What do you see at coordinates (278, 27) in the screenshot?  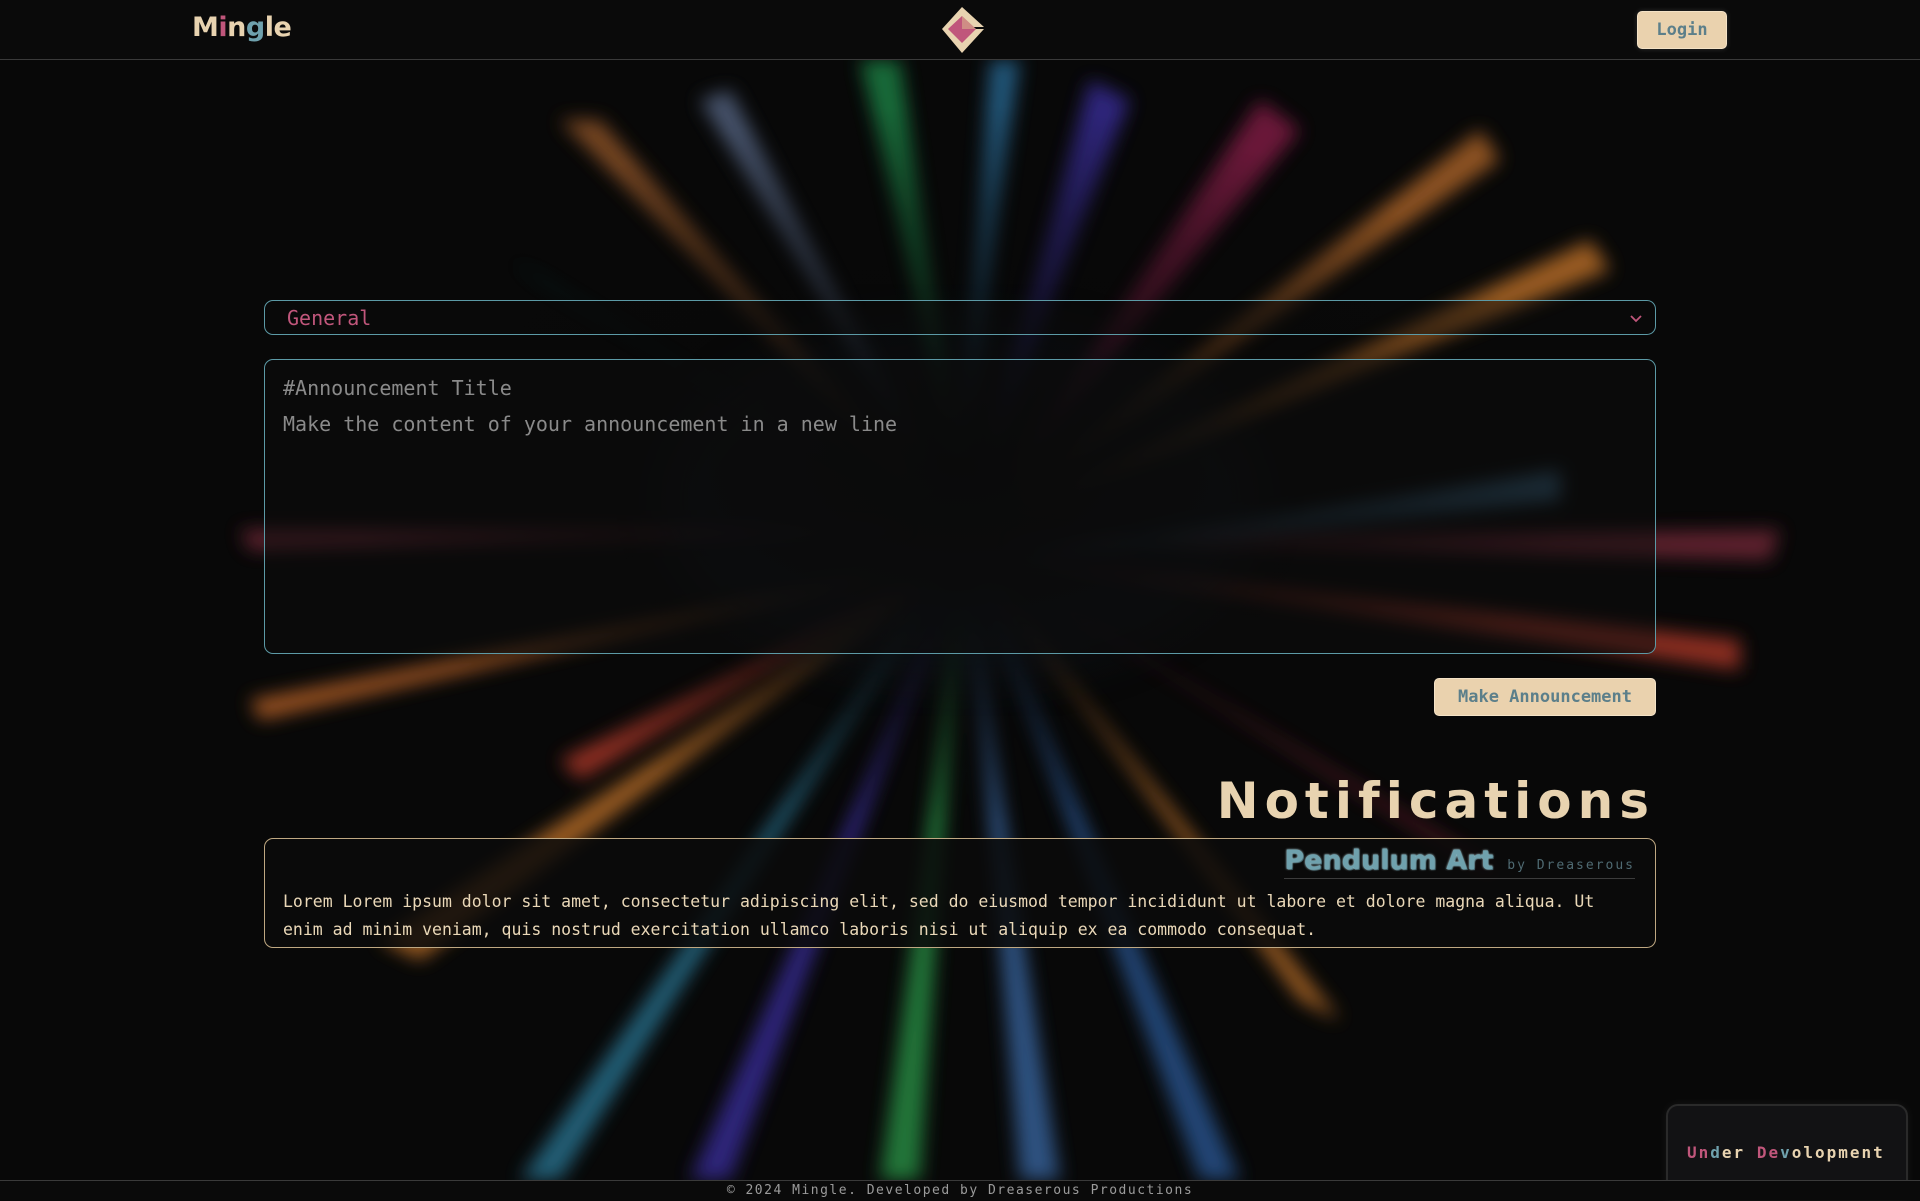 I see `brand-letter: le` at bounding box center [278, 27].